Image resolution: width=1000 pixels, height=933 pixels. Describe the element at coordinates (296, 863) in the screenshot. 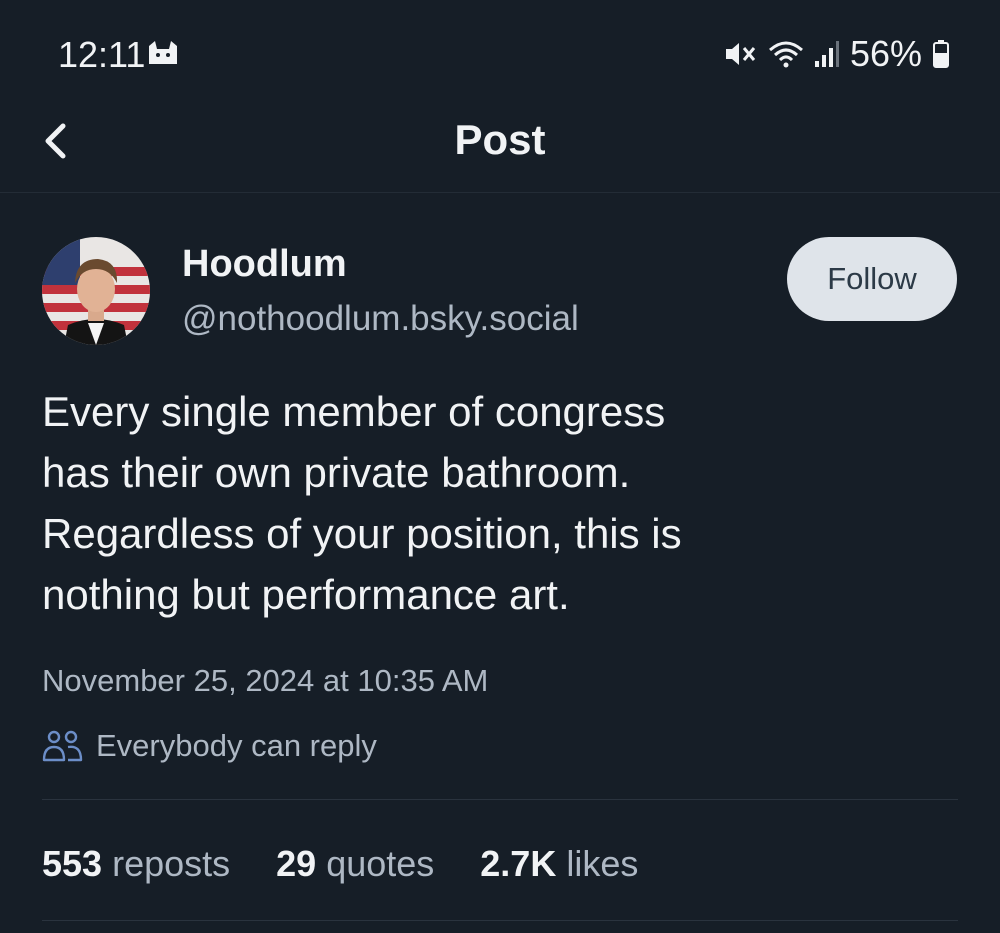

I see `stat-count: 29` at that location.